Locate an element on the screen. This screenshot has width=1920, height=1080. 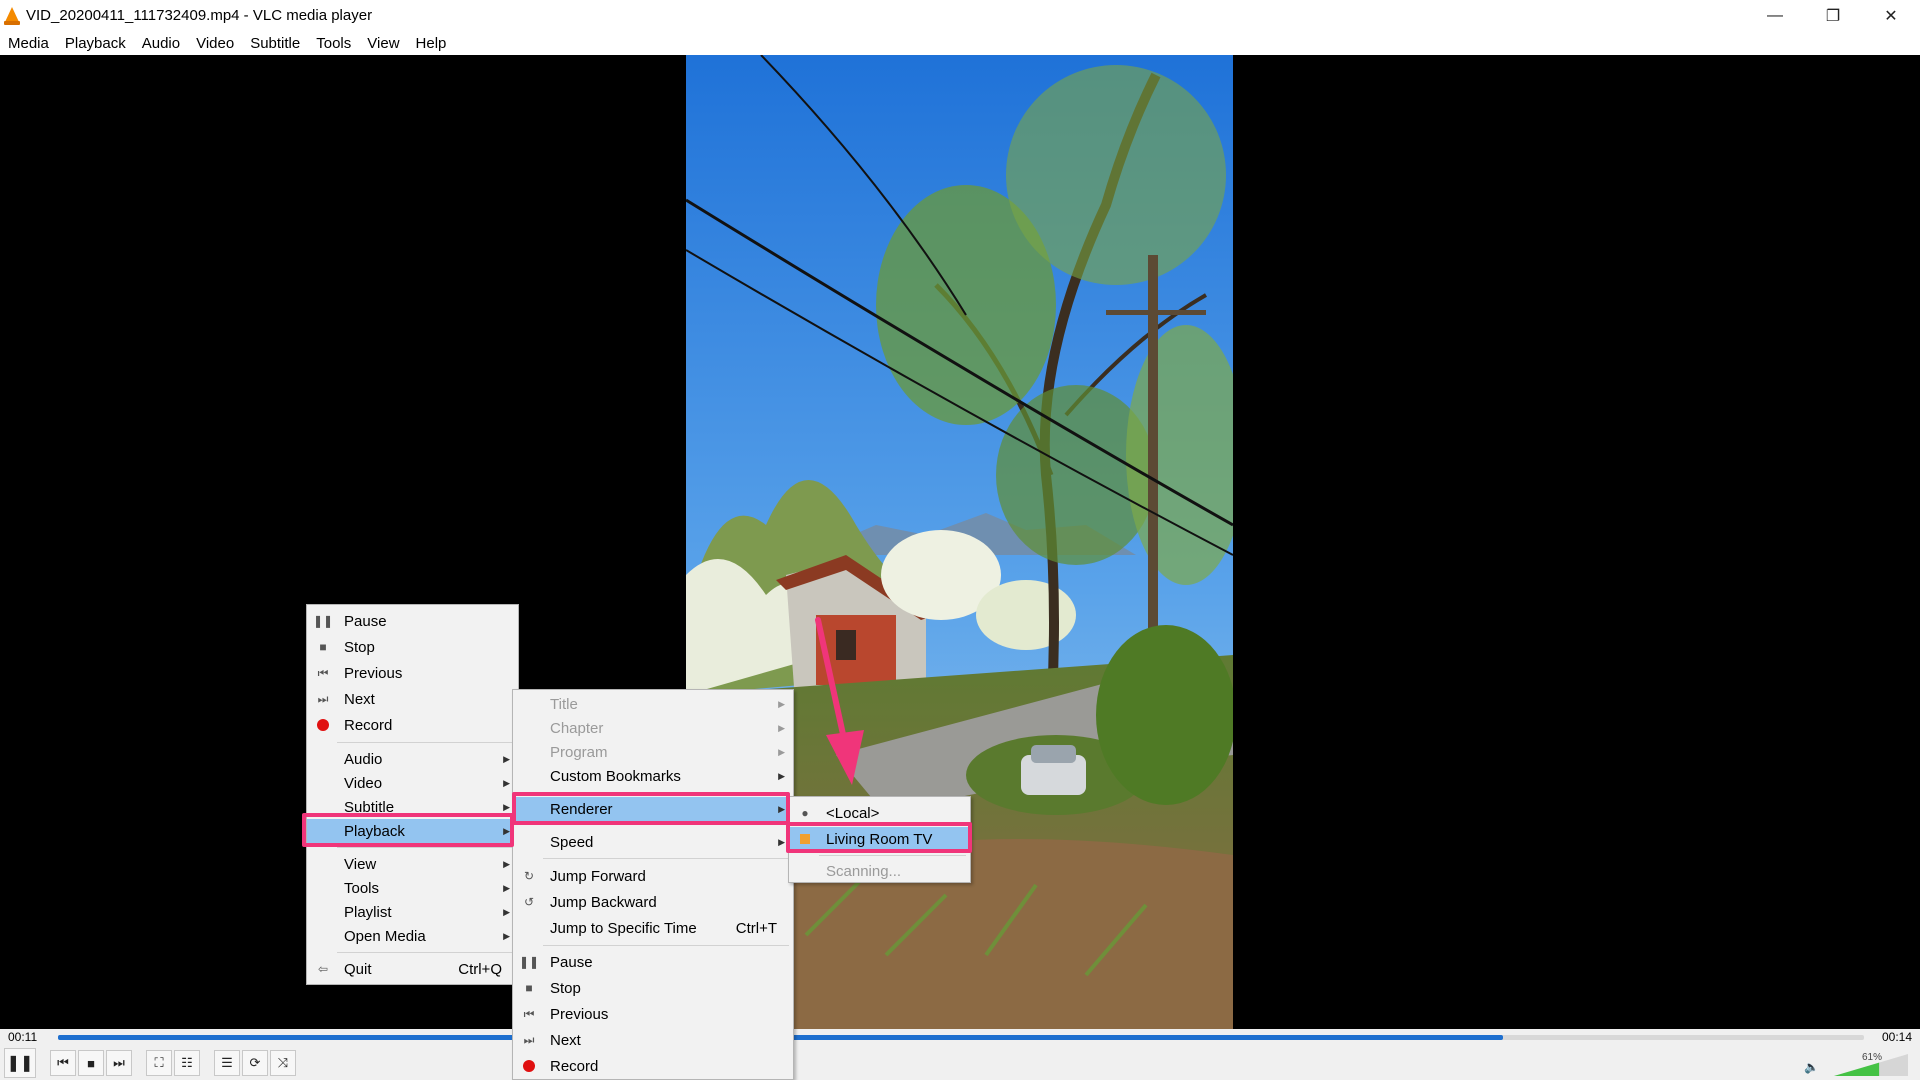
next-button: ⏭ is located at coordinates (119, 1063).